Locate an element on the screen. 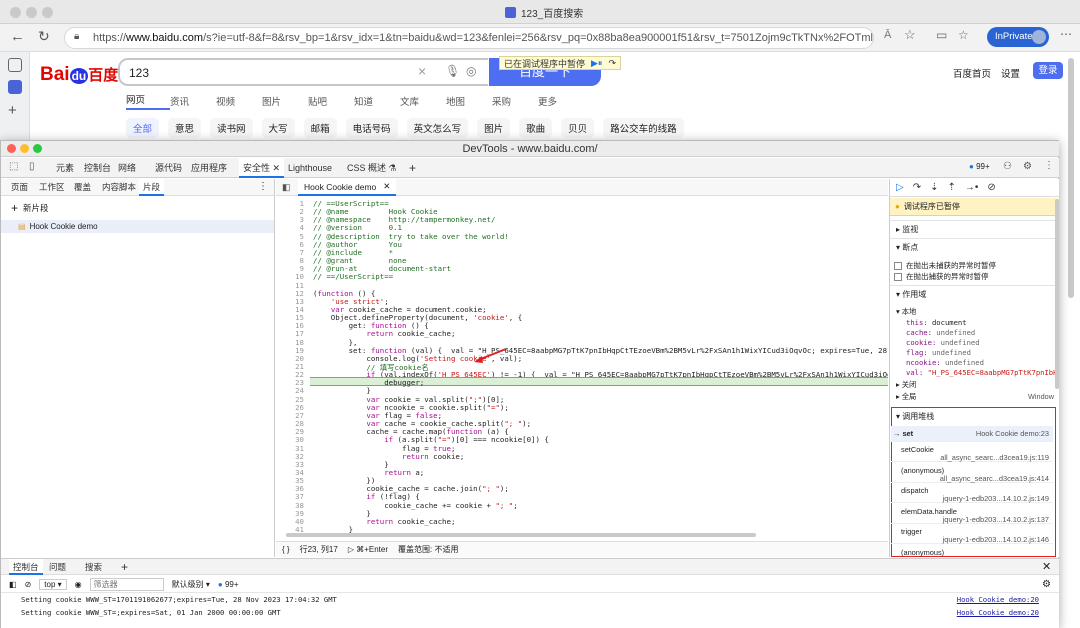 Image resolution: width=1080 pixels, height=628 pixels. nav-tab-page: 页面 is located at coordinates (19, 187).